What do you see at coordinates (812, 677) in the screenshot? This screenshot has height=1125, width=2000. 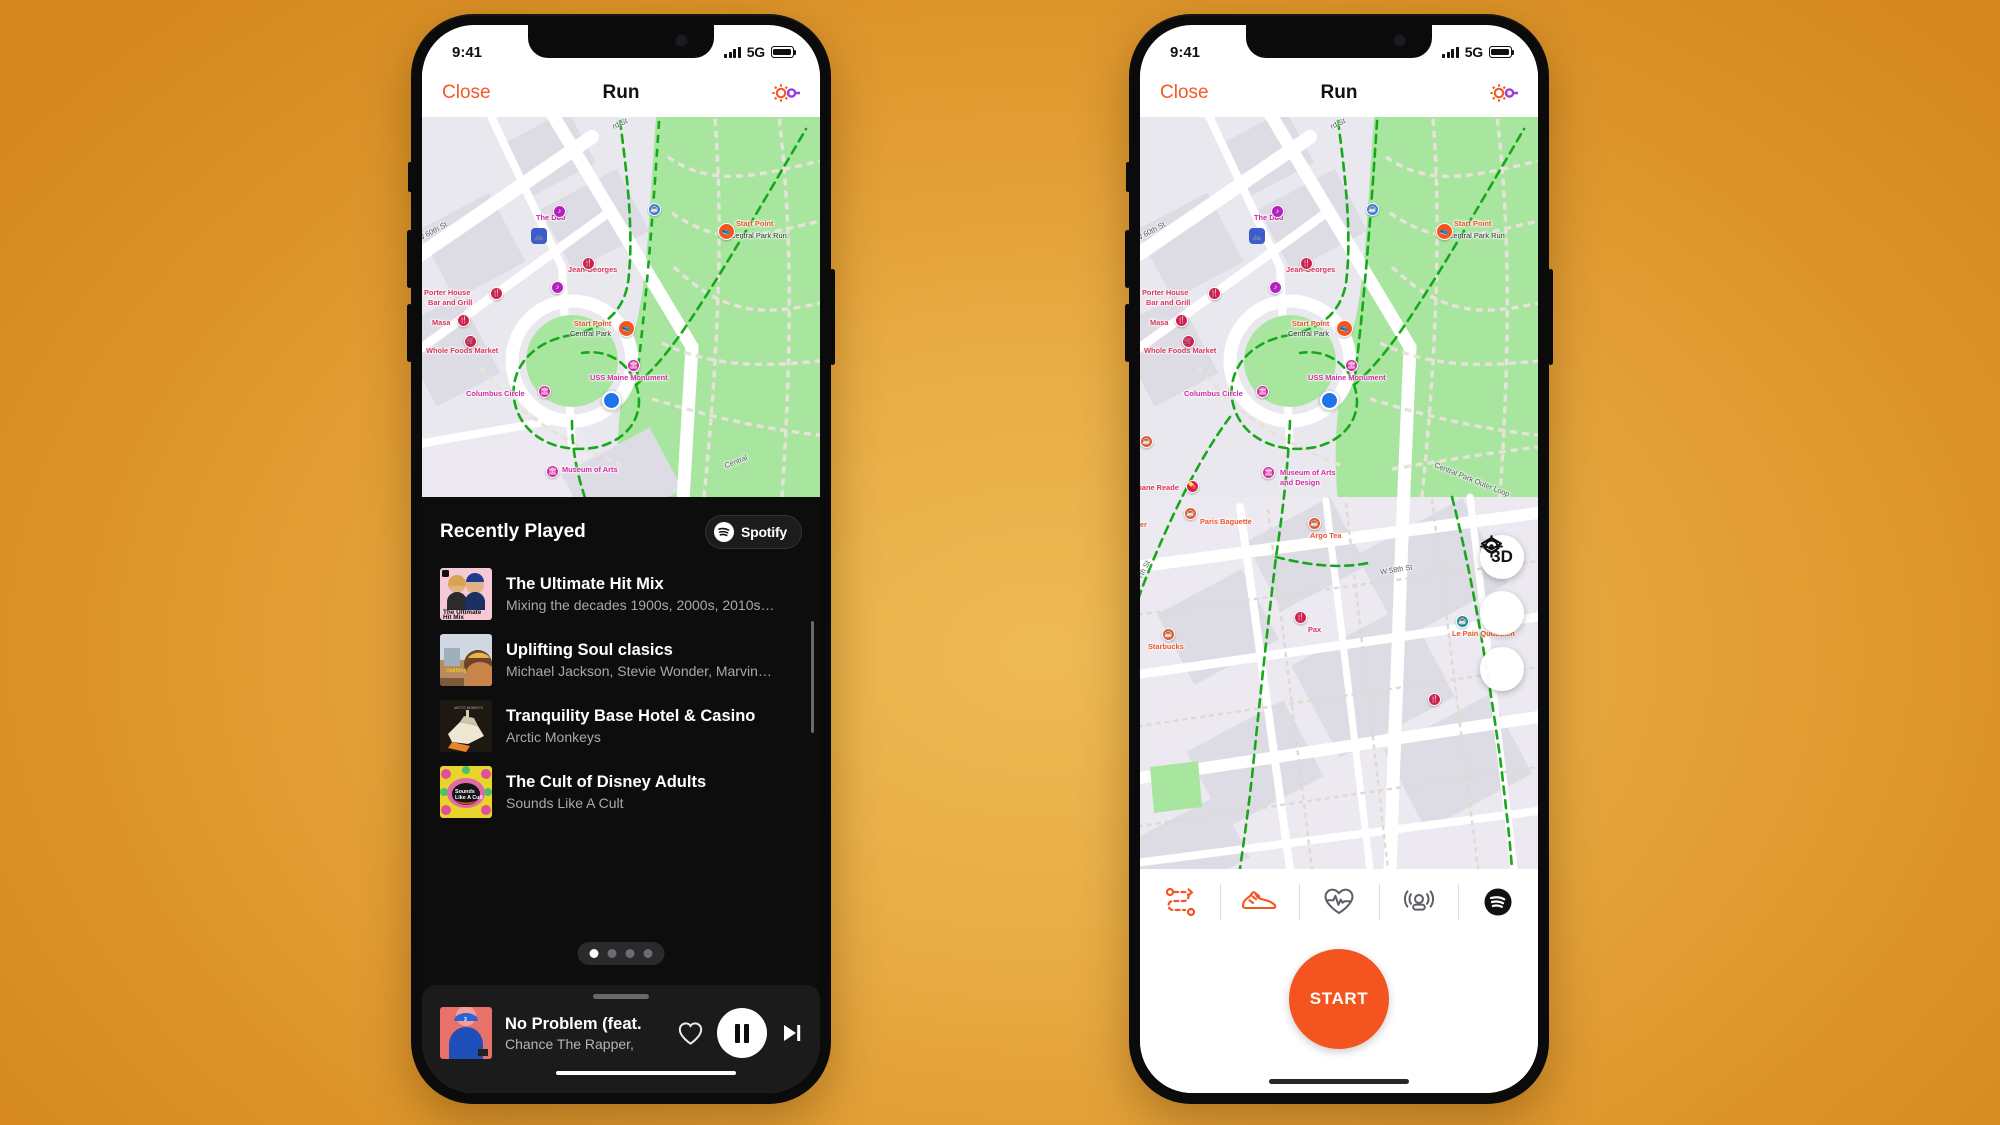 I see `list-scrollbar` at bounding box center [812, 677].